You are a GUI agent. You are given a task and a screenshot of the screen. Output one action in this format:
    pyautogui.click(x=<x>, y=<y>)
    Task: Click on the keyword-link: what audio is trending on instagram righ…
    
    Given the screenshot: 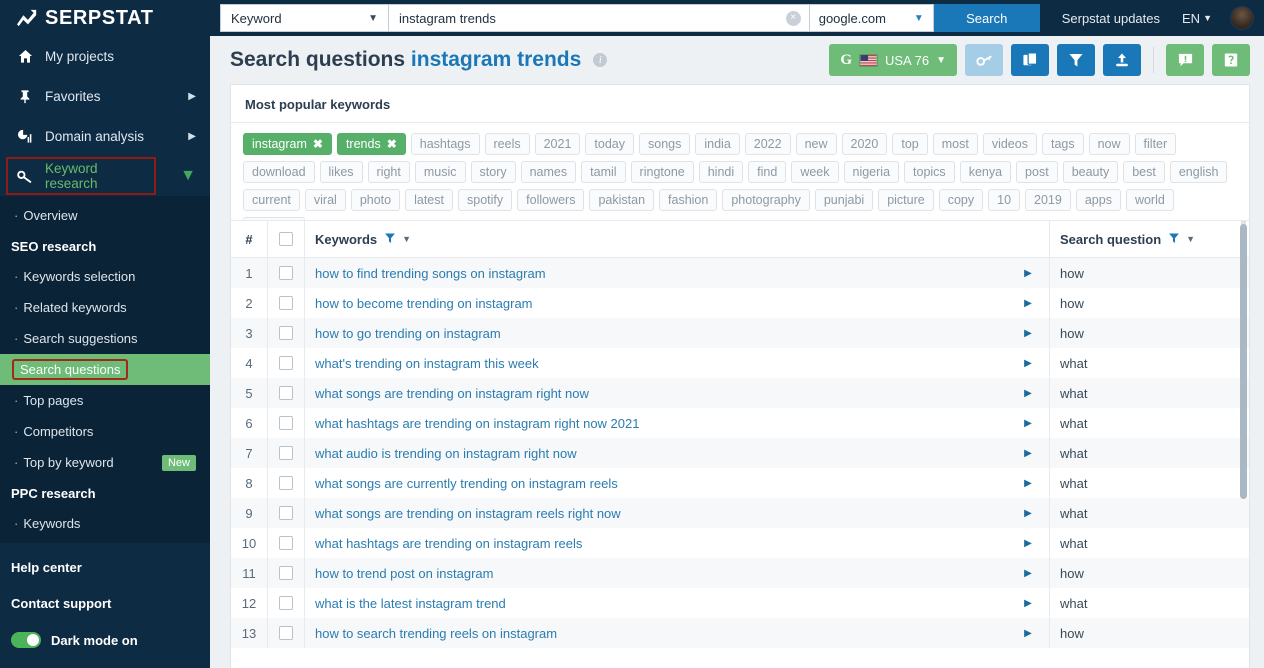 What is the action you would take?
    pyautogui.click(x=446, y=453)
    